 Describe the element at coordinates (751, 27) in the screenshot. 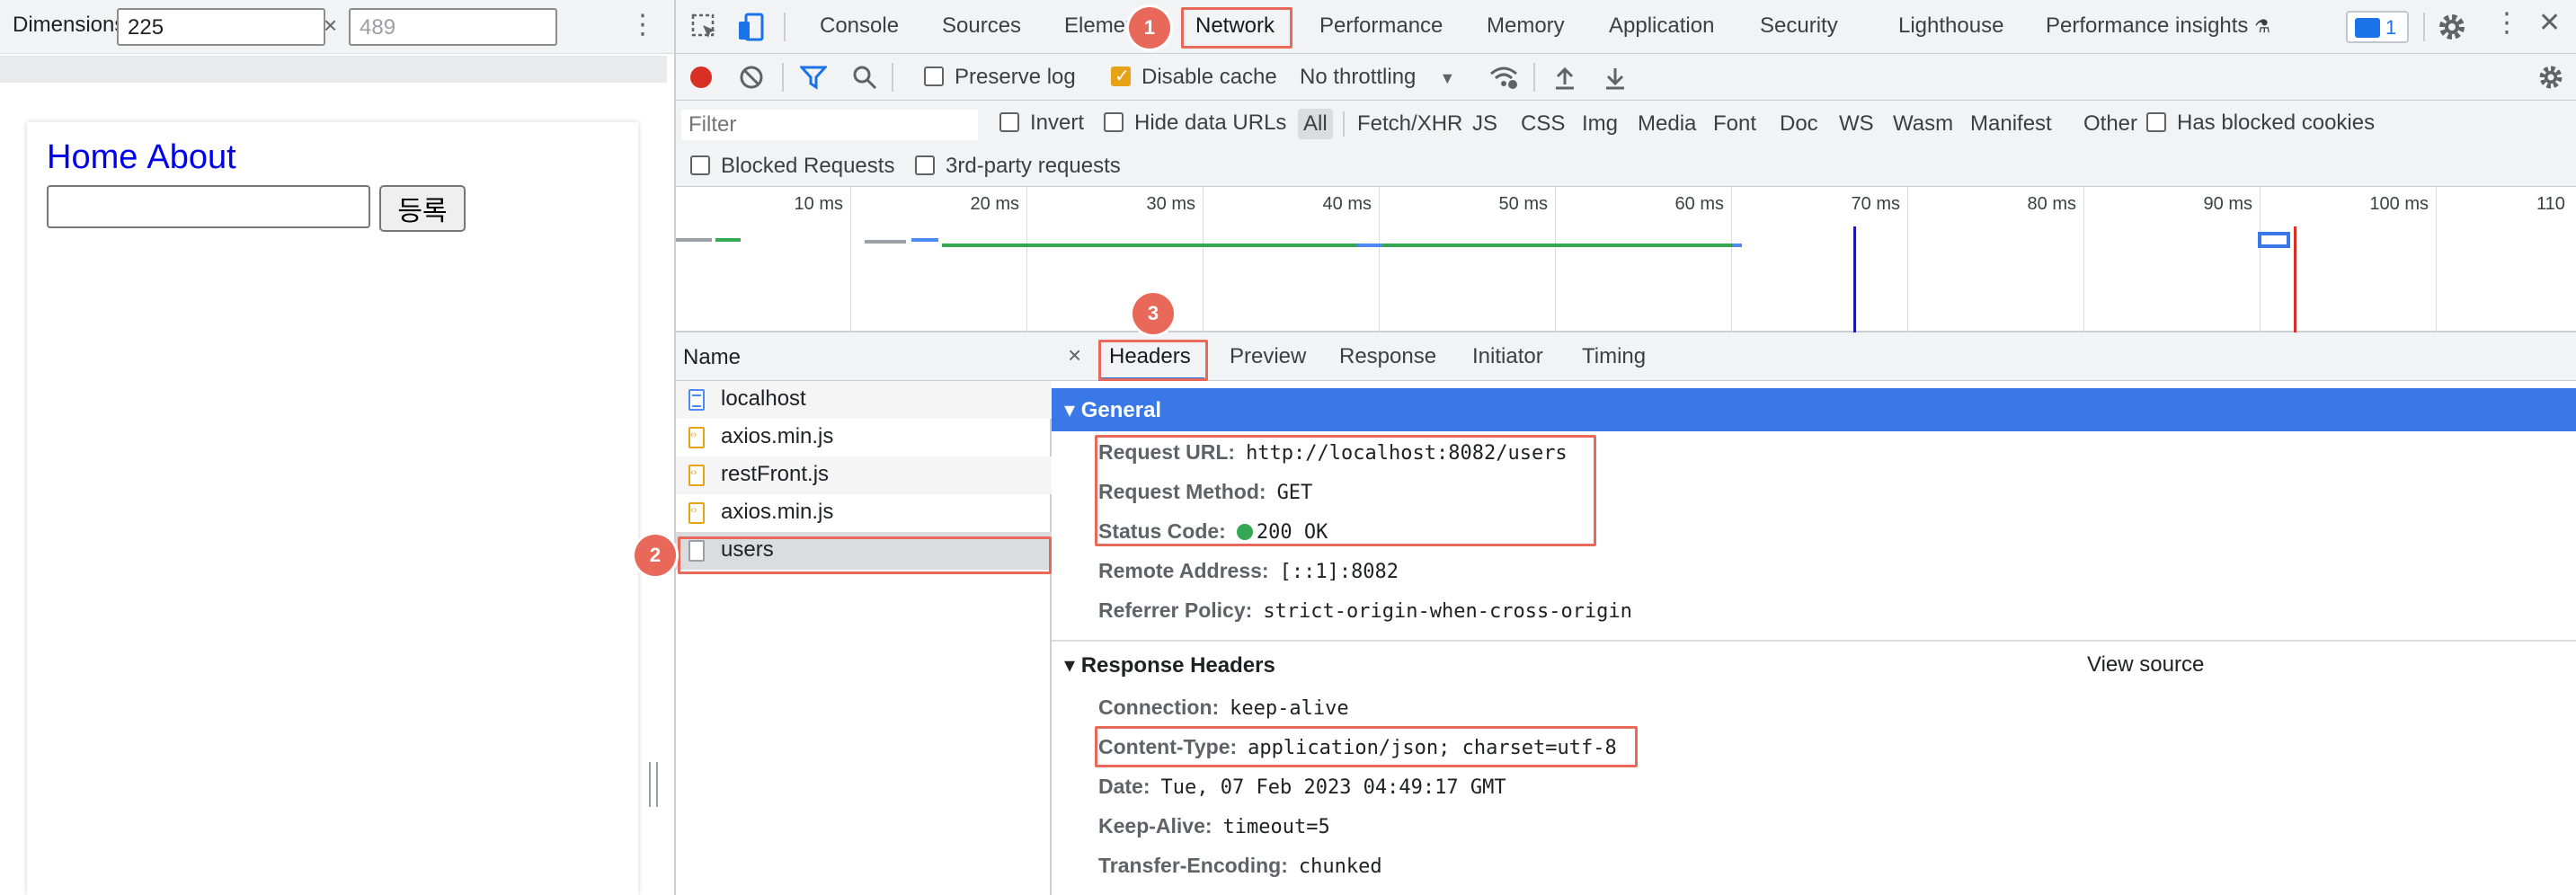

I see `device-toggle-icon` at that location.